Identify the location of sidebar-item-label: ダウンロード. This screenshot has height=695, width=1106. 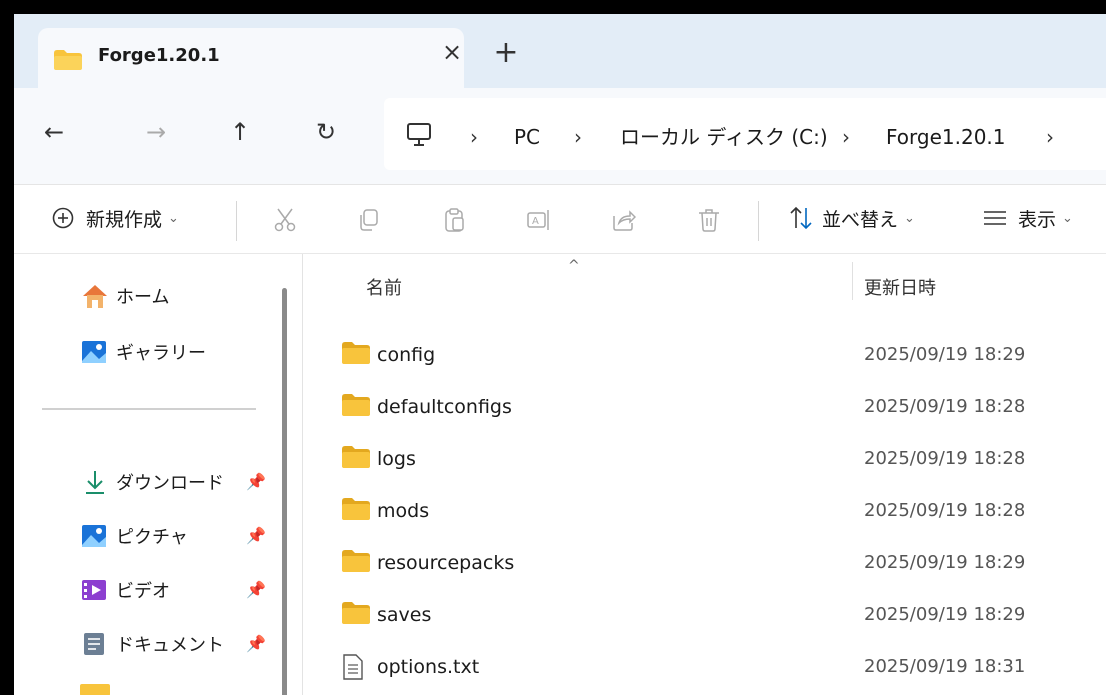
(170, 483).